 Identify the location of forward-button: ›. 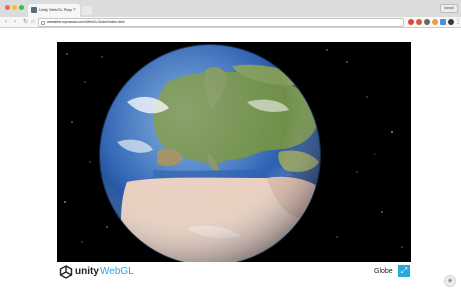
(15, 22).